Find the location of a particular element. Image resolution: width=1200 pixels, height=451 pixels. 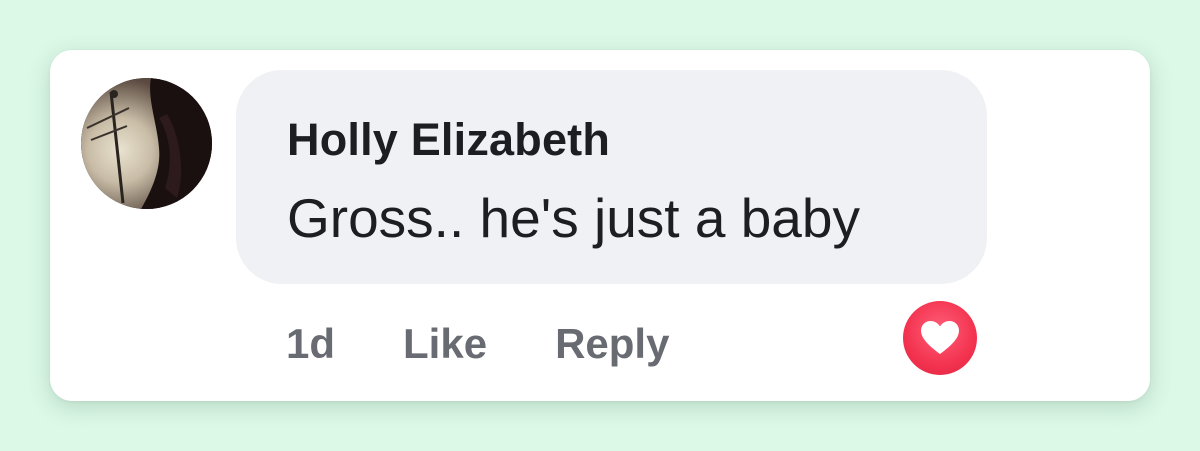

comment-actions: 1d Like Reply is located at coordinates (477, 344).